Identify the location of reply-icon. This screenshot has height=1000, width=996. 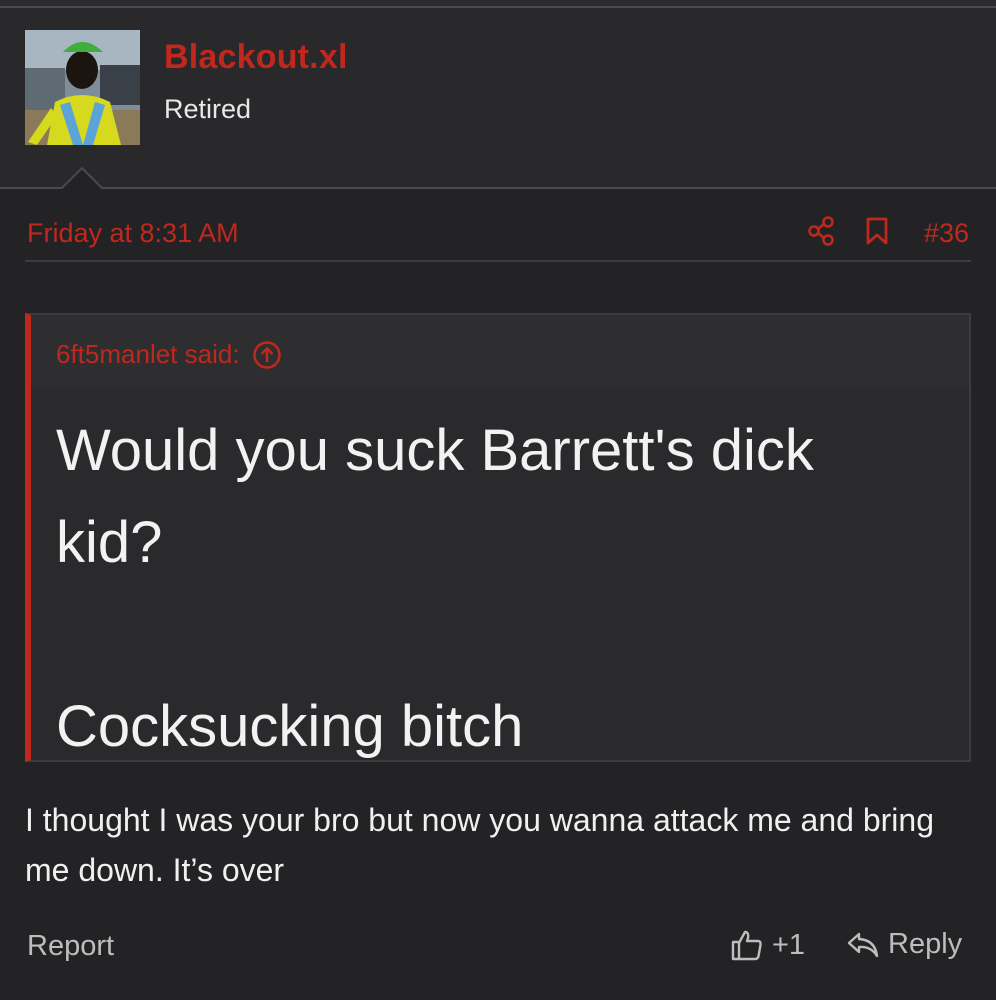
(863, 944).